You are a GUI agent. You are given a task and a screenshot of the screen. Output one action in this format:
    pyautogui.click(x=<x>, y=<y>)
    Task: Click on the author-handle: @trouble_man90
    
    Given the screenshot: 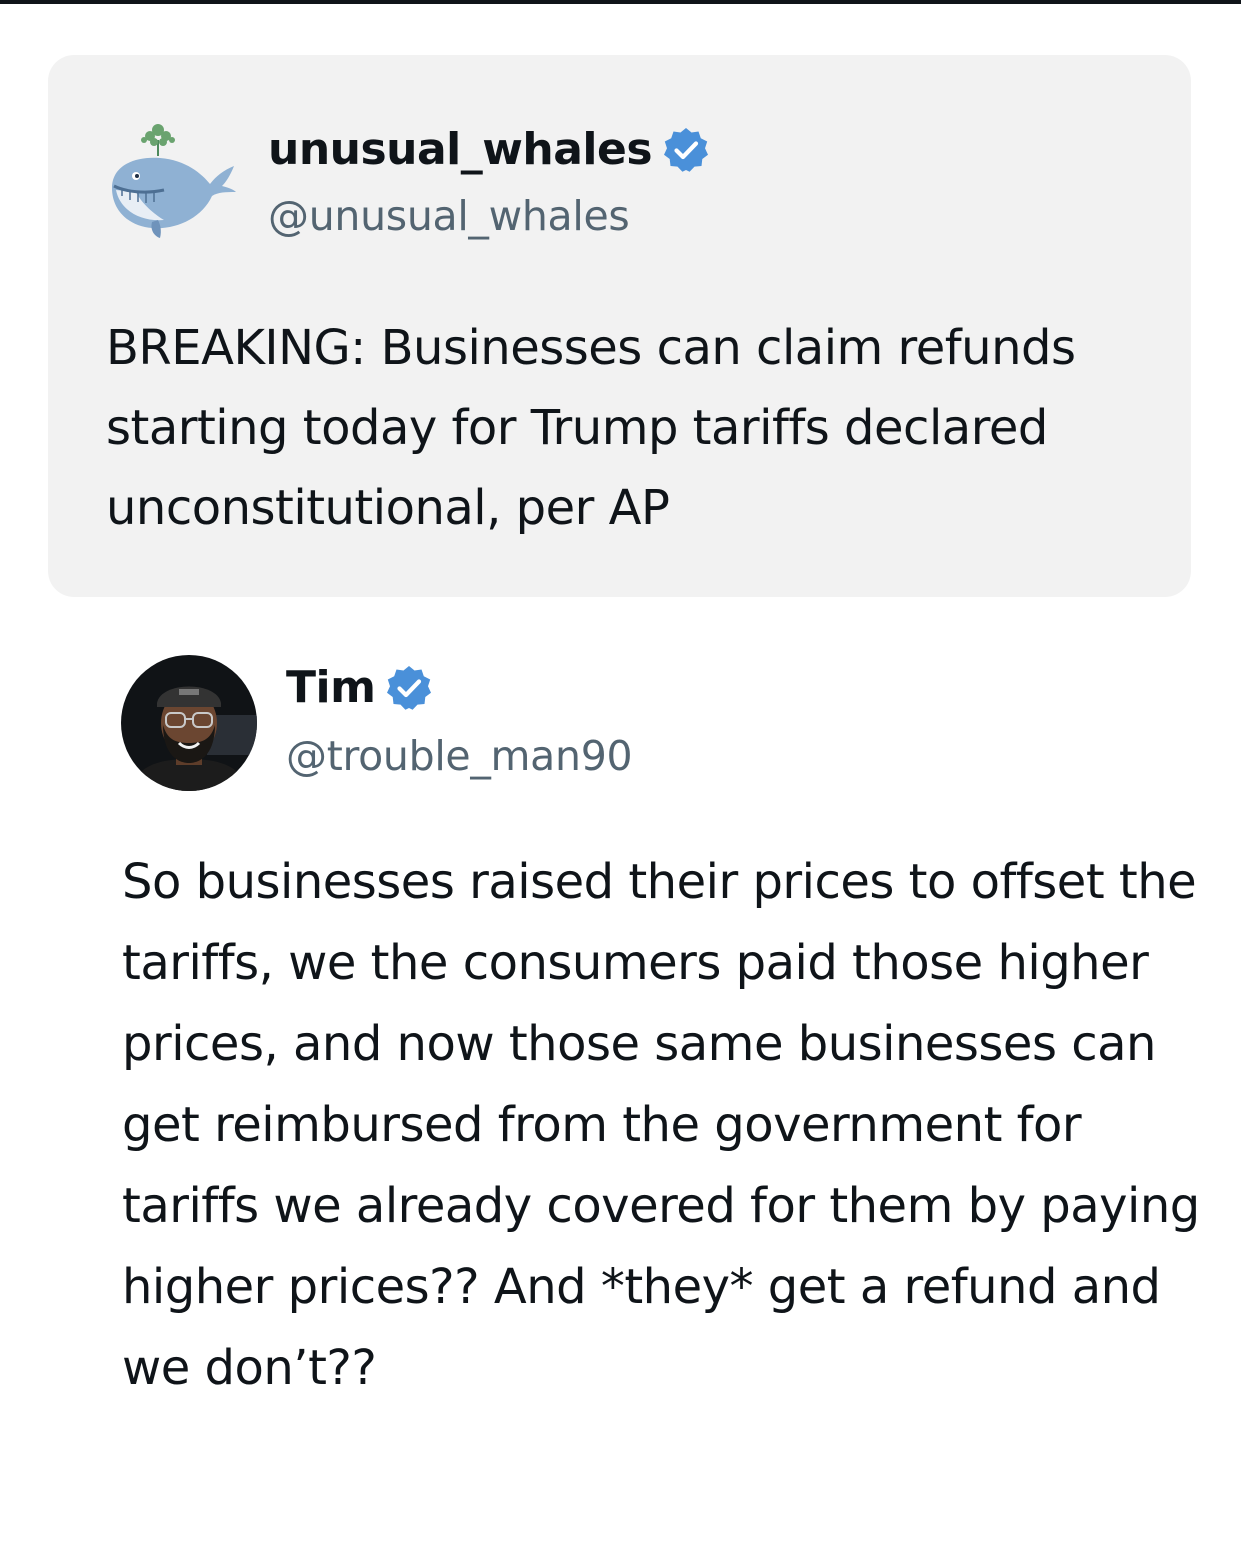 What is the action you would take?
    pyautogui.click(x=459, y=756)
    